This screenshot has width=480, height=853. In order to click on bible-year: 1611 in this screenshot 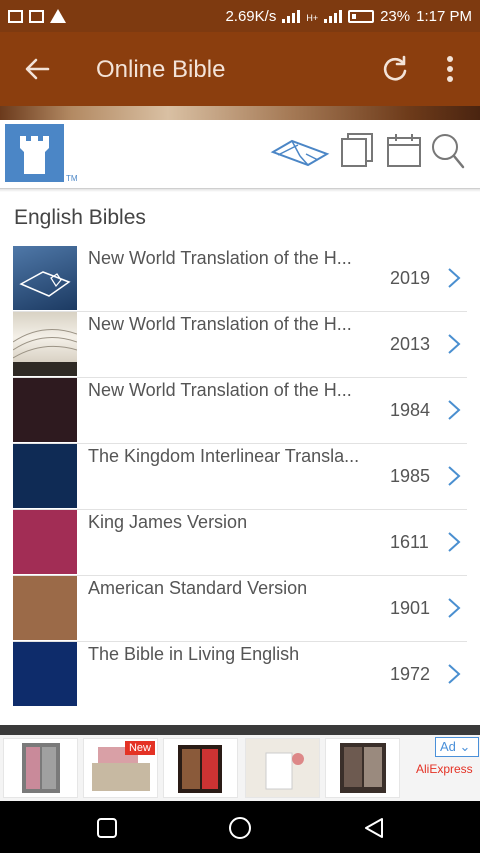, I will do `click(409, 542)`.